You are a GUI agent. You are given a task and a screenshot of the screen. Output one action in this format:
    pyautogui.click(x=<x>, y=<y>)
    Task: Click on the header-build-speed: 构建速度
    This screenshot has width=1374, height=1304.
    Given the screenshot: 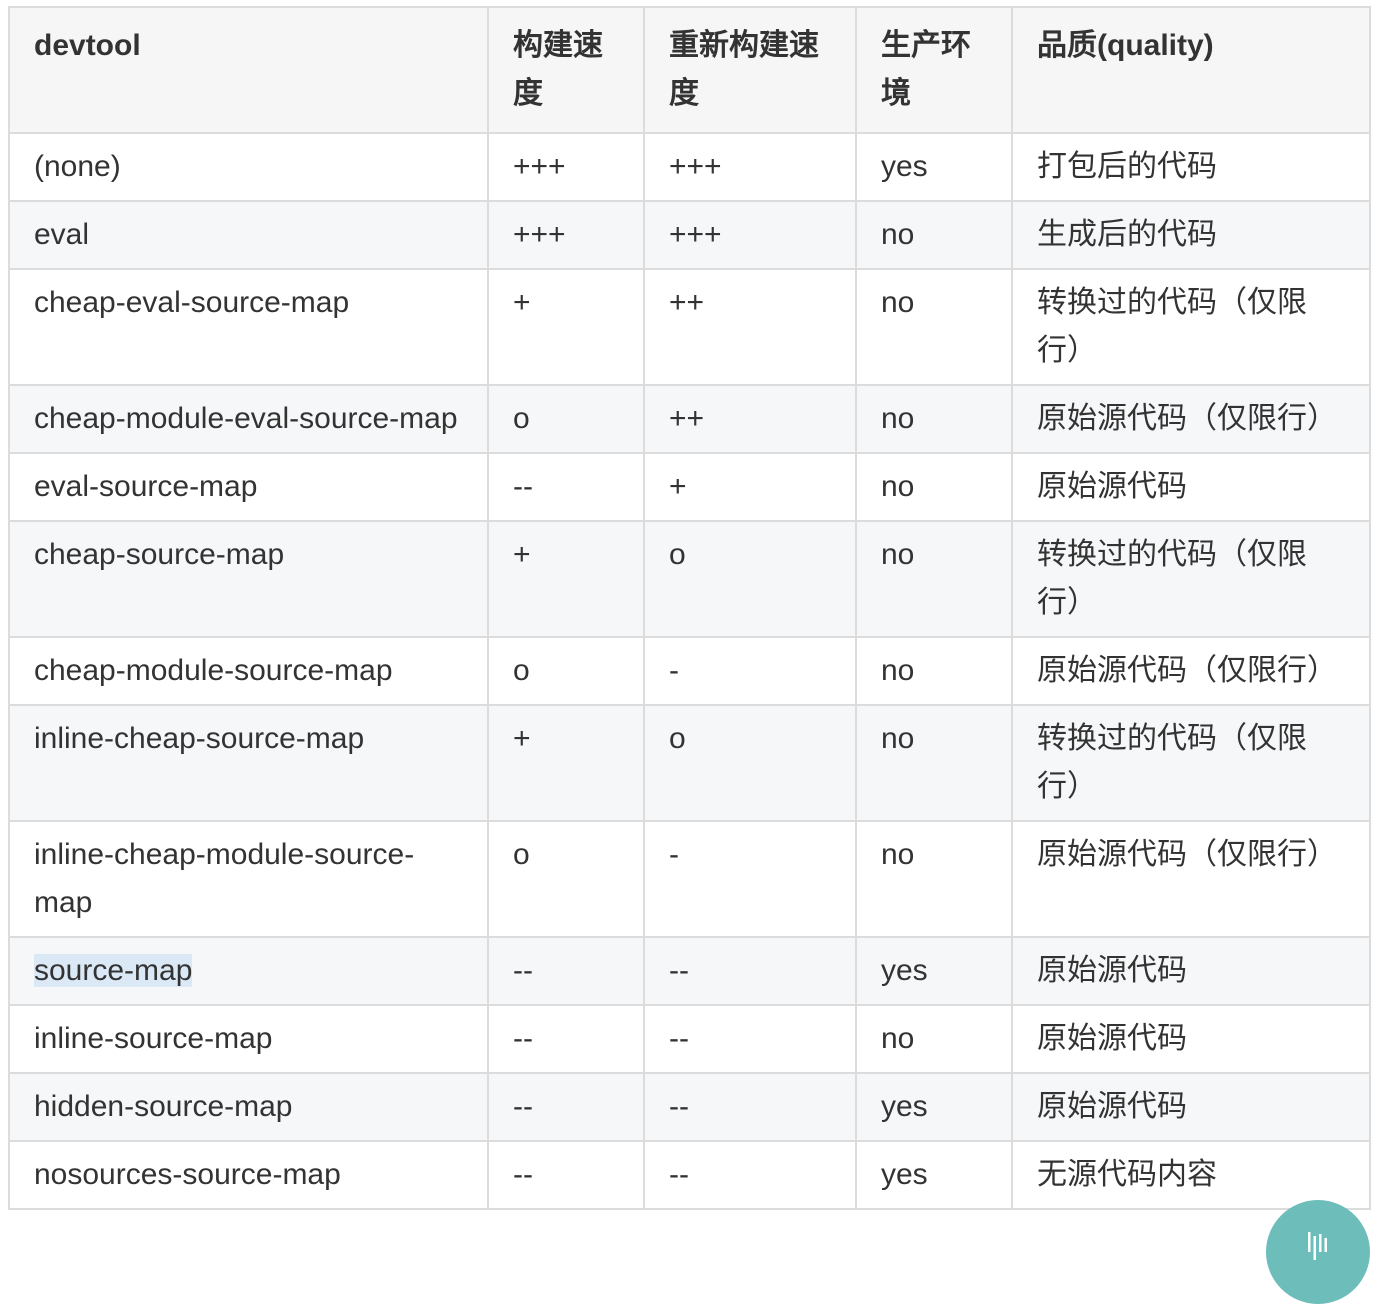 What is the action you would take?
    pyautogui.click(x=566, y=70)
    